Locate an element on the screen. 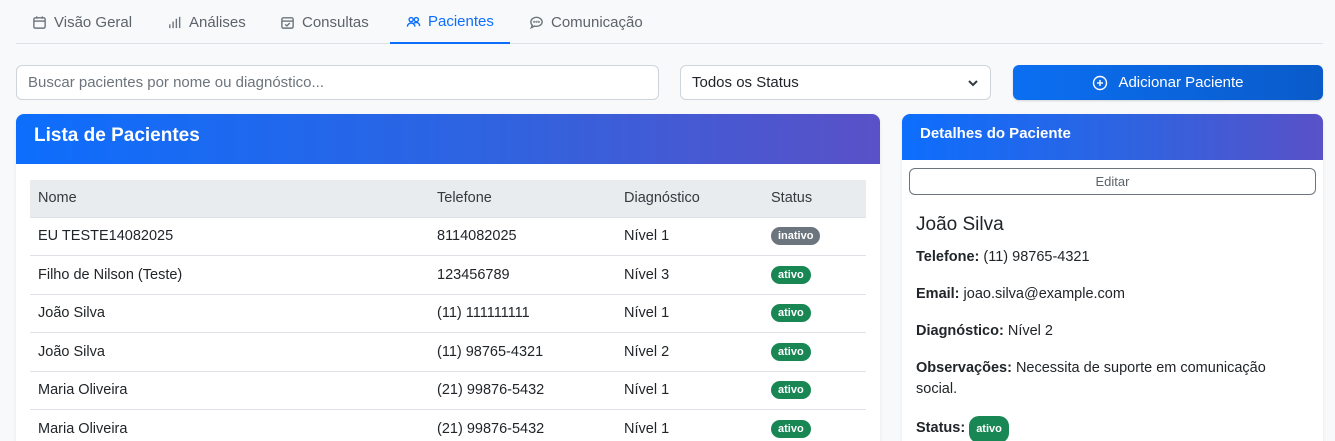 The width and height of the screenshot is (1335, 441). tab-label: Consultas is located at coordinates (335, 22).